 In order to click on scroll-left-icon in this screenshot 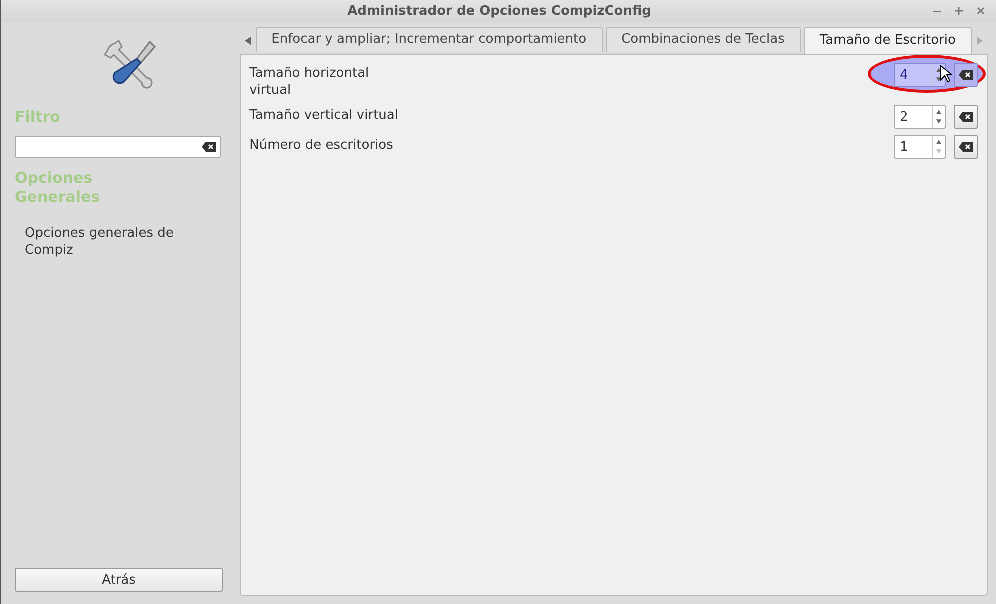, I will do `click(248, 41)`.